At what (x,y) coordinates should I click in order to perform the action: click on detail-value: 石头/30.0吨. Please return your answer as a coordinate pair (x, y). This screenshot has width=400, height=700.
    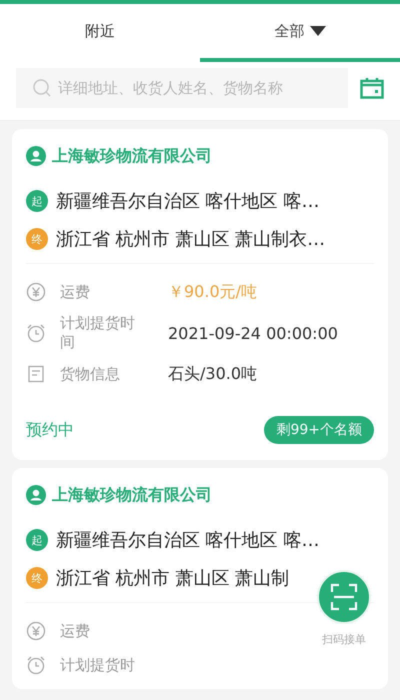
    Looking at the image, I should click on (213, 374).